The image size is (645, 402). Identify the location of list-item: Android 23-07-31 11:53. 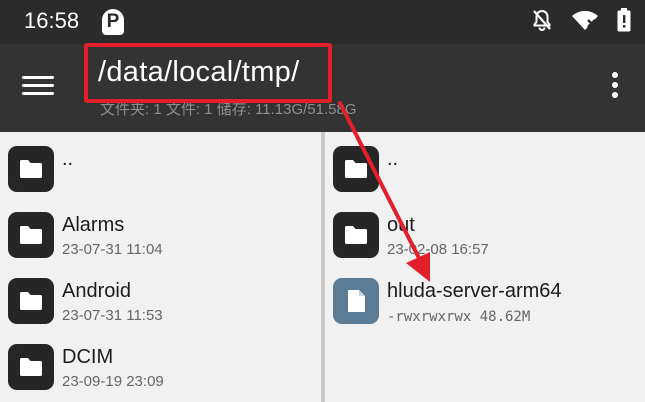
(160, 307).